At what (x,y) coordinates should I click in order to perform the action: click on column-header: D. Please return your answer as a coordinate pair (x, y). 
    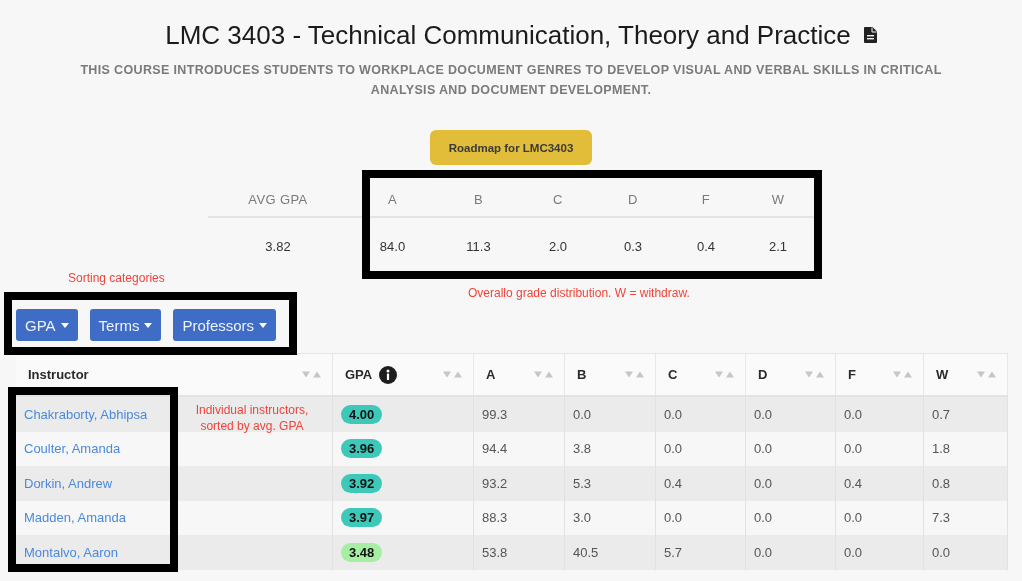
    Looking at the image, I should click on (791, 374).